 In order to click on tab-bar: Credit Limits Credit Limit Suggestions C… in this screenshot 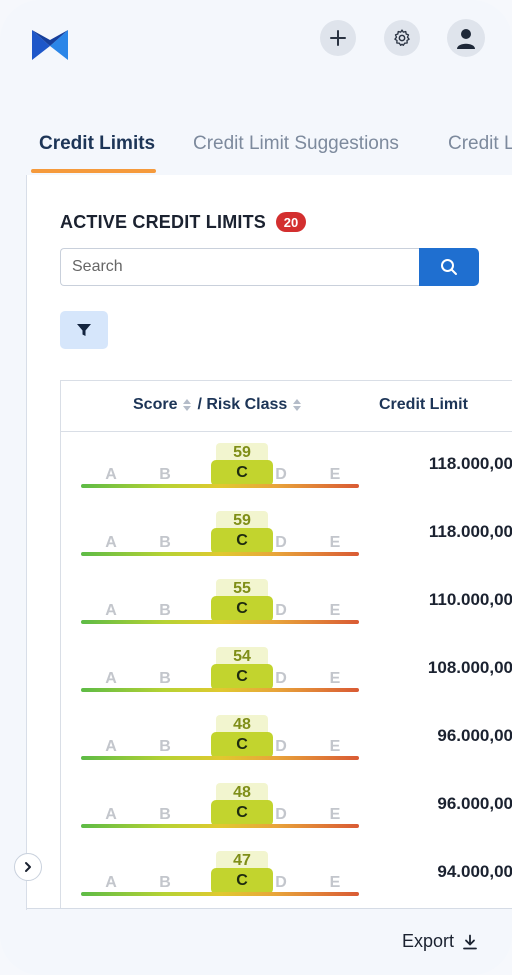, I will do `click(256, 150)`.